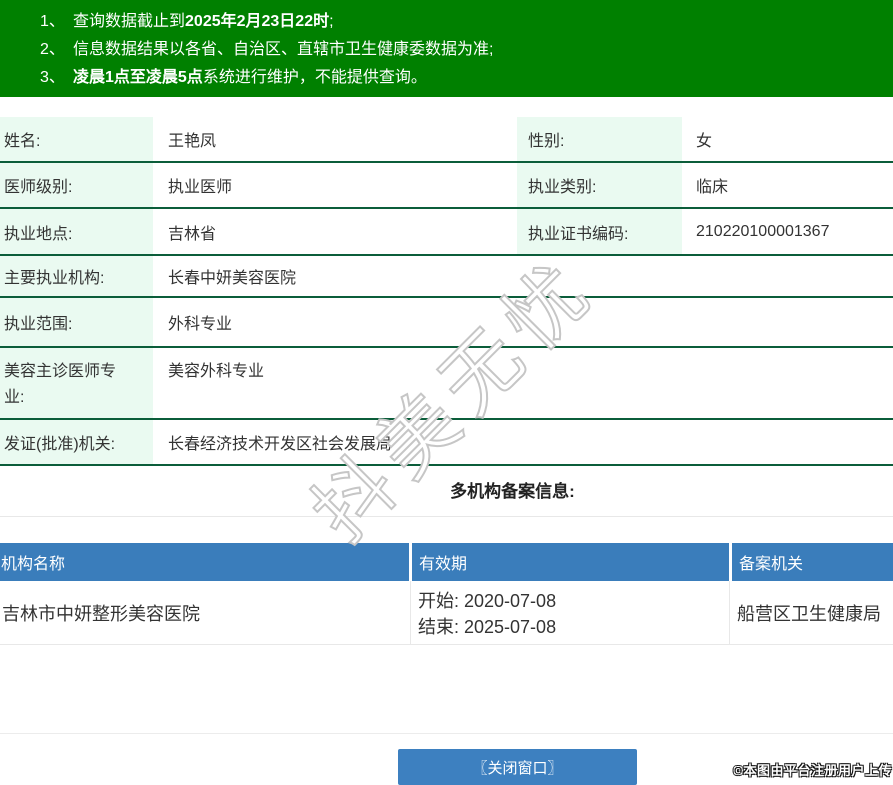 The height and width of the screenshot is (785, 893). I want to click on doctor-level-value: 执业医师, so click(200, 187).